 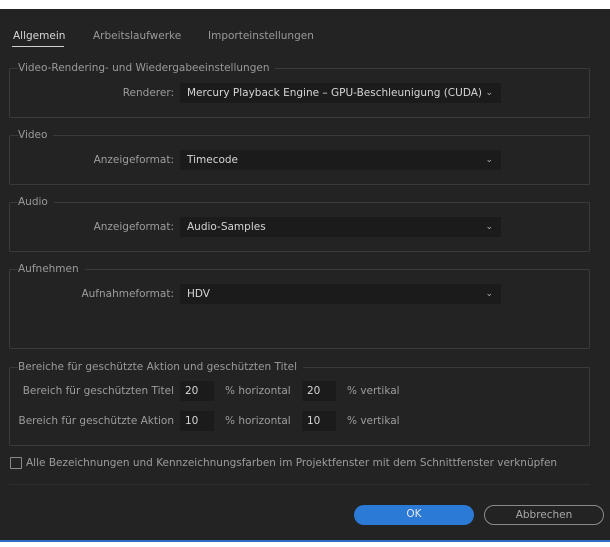 I want to click on title-safe-vertical-input: 20, so click(x=319, y=391).